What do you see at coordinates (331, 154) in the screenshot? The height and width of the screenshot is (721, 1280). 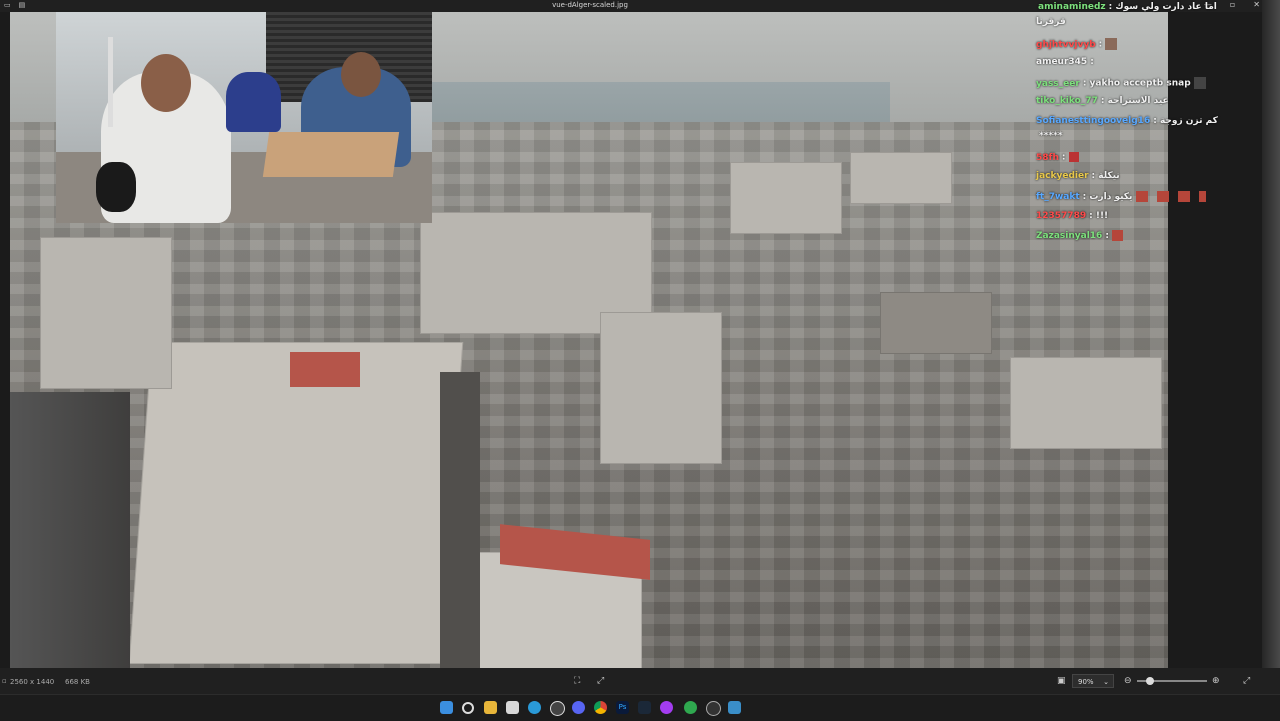 I see `desk` at bounding box center [331, 154].